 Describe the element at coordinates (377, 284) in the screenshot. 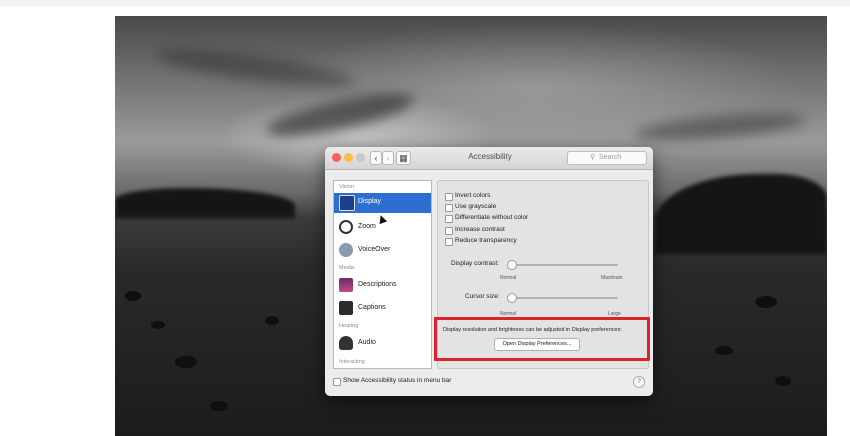

I see `sidebar-item-label: Descriptions` at that location.